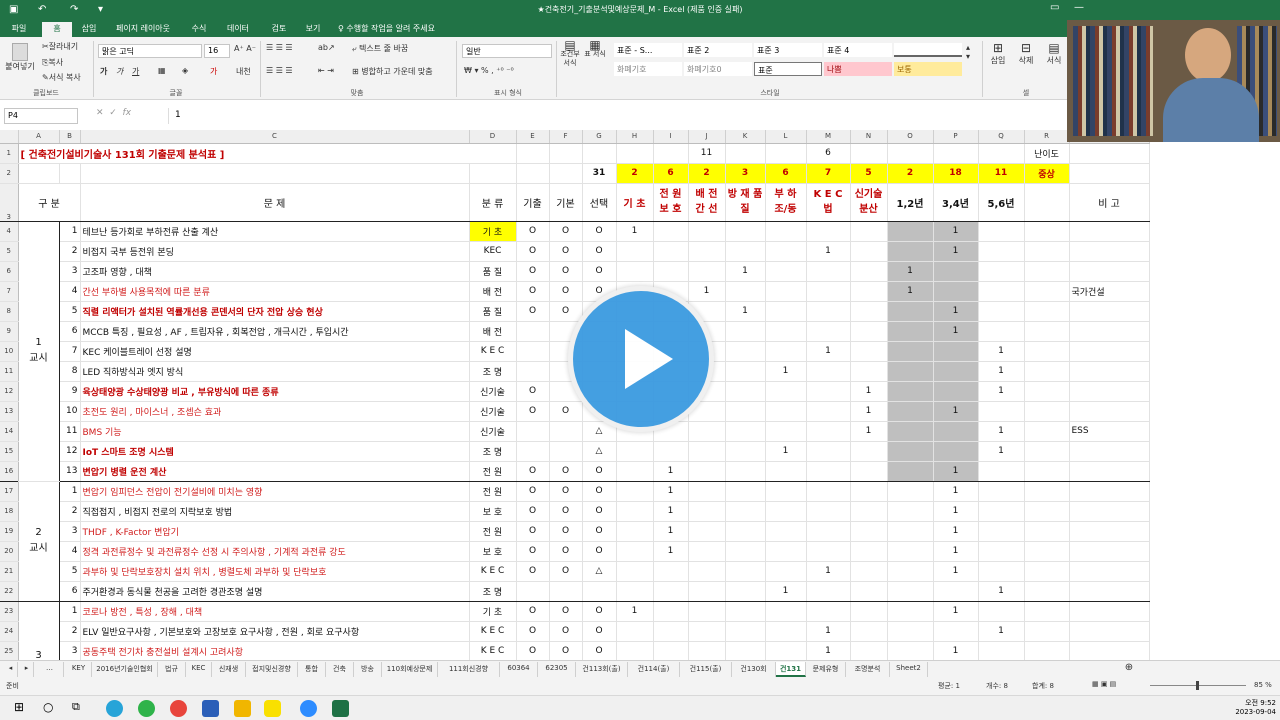  I want to click on cell-g: O, so click(599, 271).